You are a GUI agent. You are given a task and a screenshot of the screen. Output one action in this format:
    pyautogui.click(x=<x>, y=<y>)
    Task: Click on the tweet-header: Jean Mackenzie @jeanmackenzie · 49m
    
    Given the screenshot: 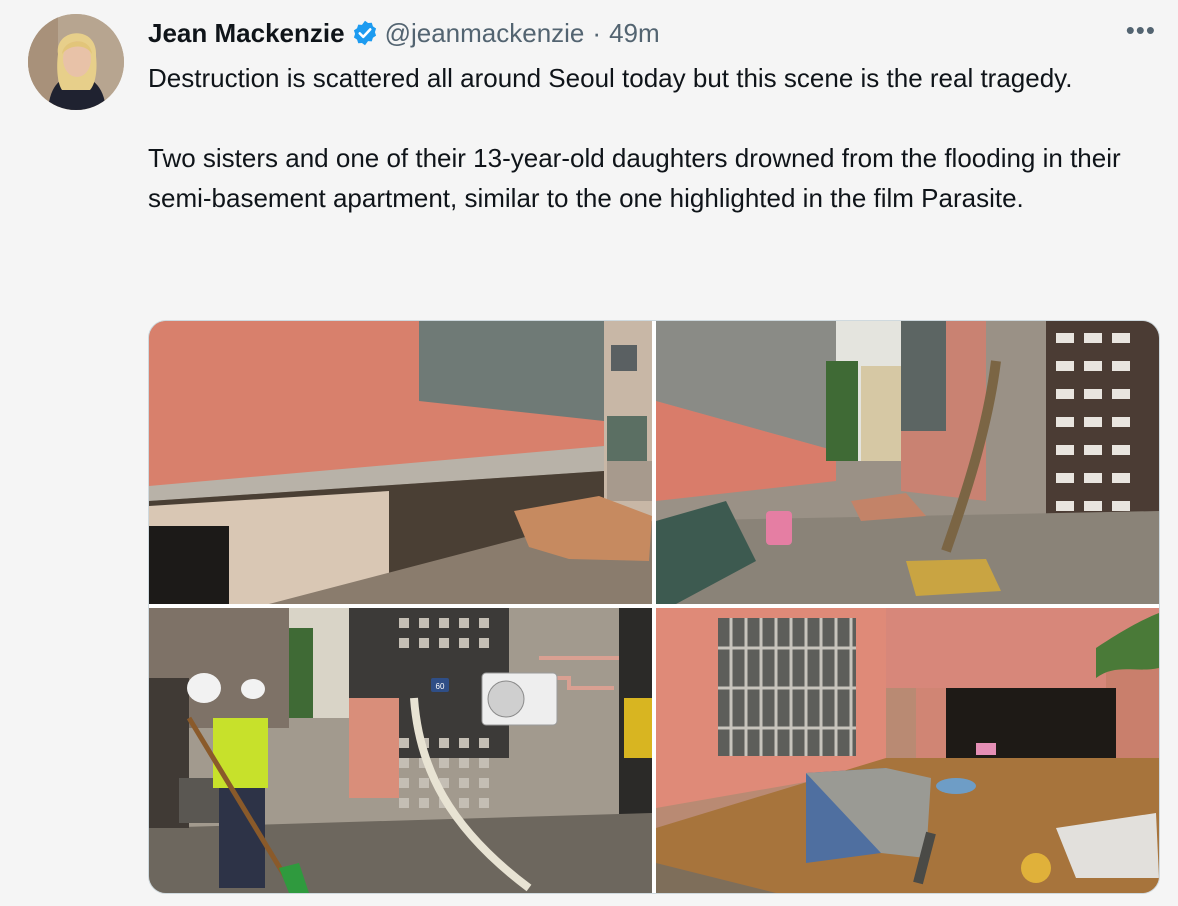 What is the action you would take?
    pyautogui.click(x=404, y=33)
    